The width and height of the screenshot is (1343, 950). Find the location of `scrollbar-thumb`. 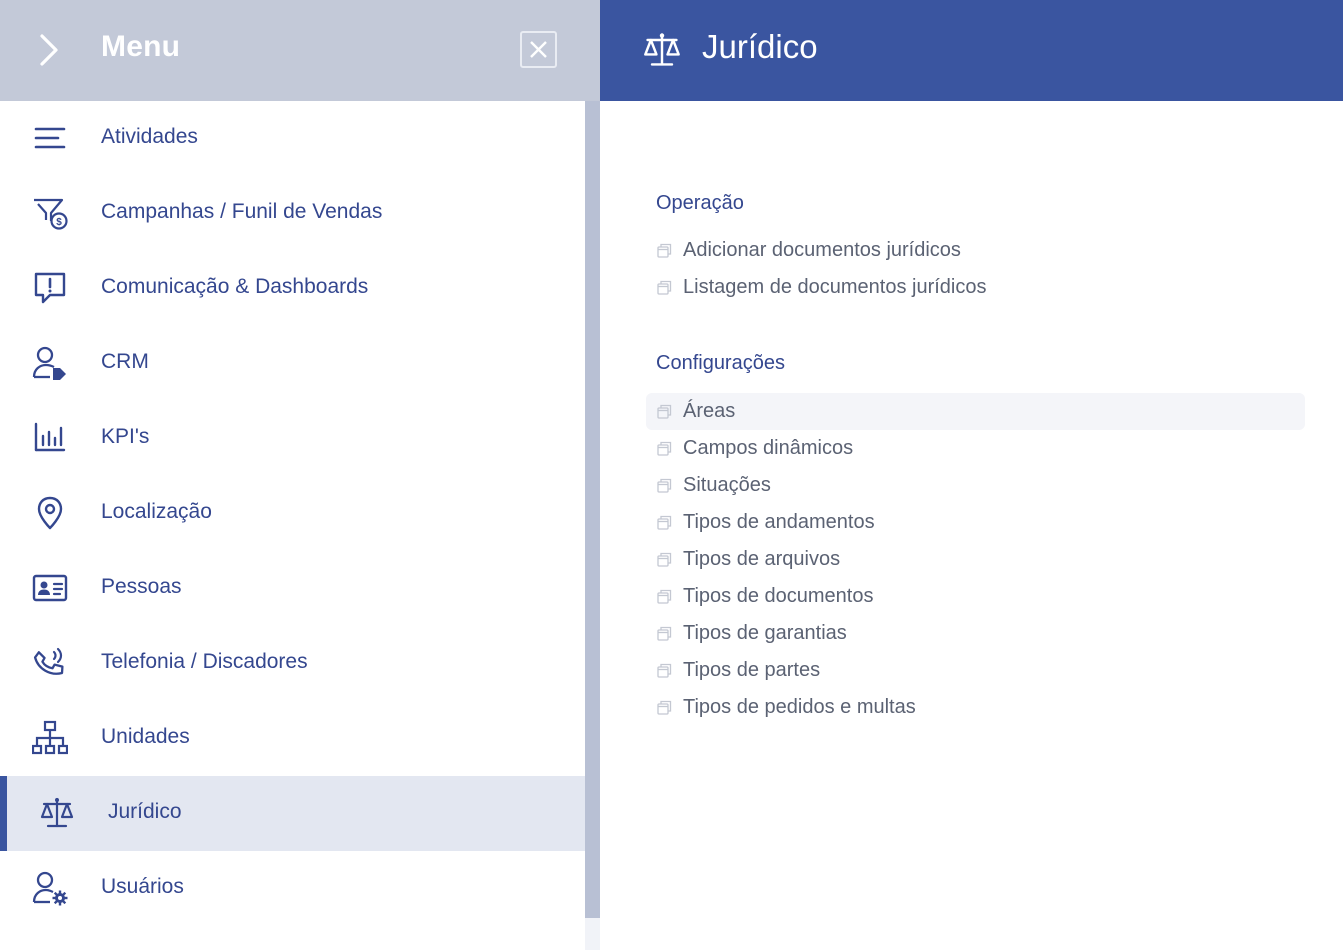

scrollbar-thumb is located at coordinates (592, 509).